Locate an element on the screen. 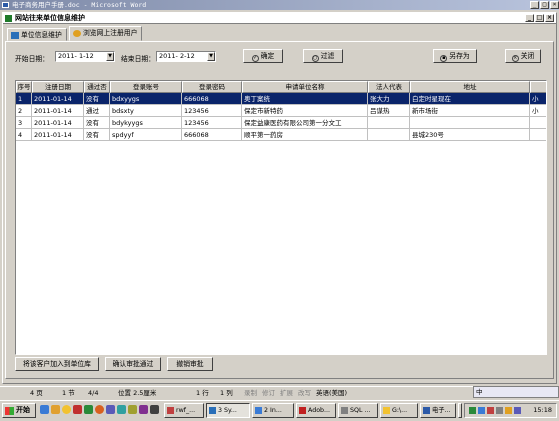 This screenshot has height=421, width=559. status-trk: 修订 is located at coordinates (268, 393).